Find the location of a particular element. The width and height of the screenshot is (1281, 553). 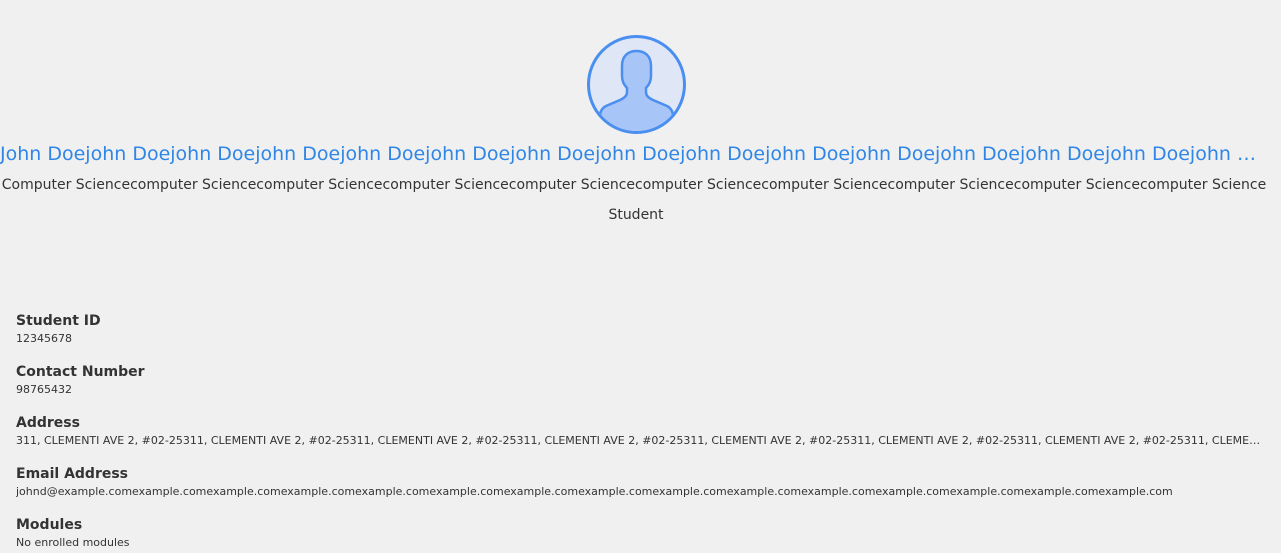

field-label: Email Address is located at coordinates (72, 474).